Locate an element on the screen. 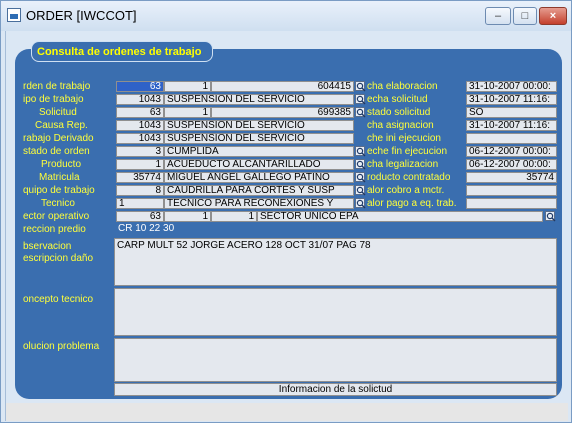  solicitud-field-3: 699385 is located at coordinates (282, 112).